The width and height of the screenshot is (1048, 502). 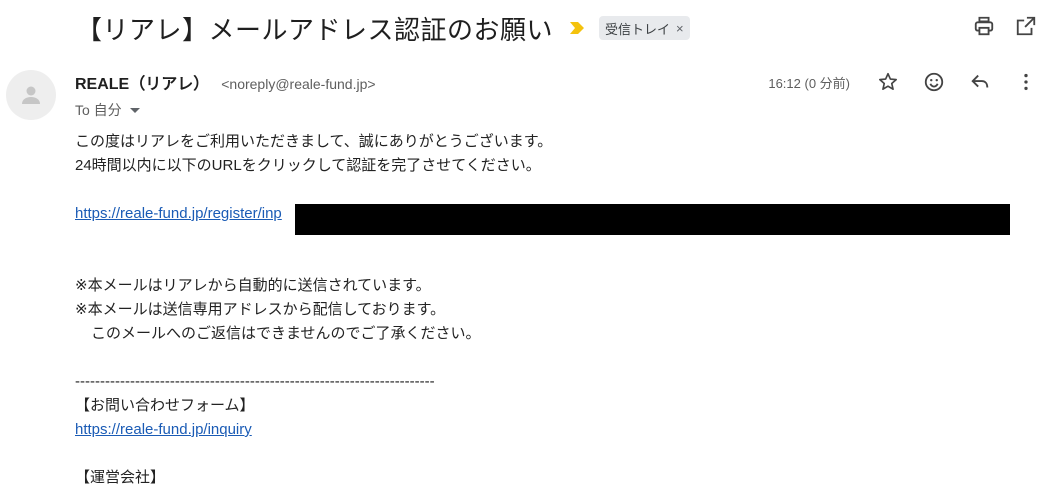 What do you see at coordinates (577, 28) in the screenshot?
I see `importance-marker-icon` at bounding box center [577, 28].